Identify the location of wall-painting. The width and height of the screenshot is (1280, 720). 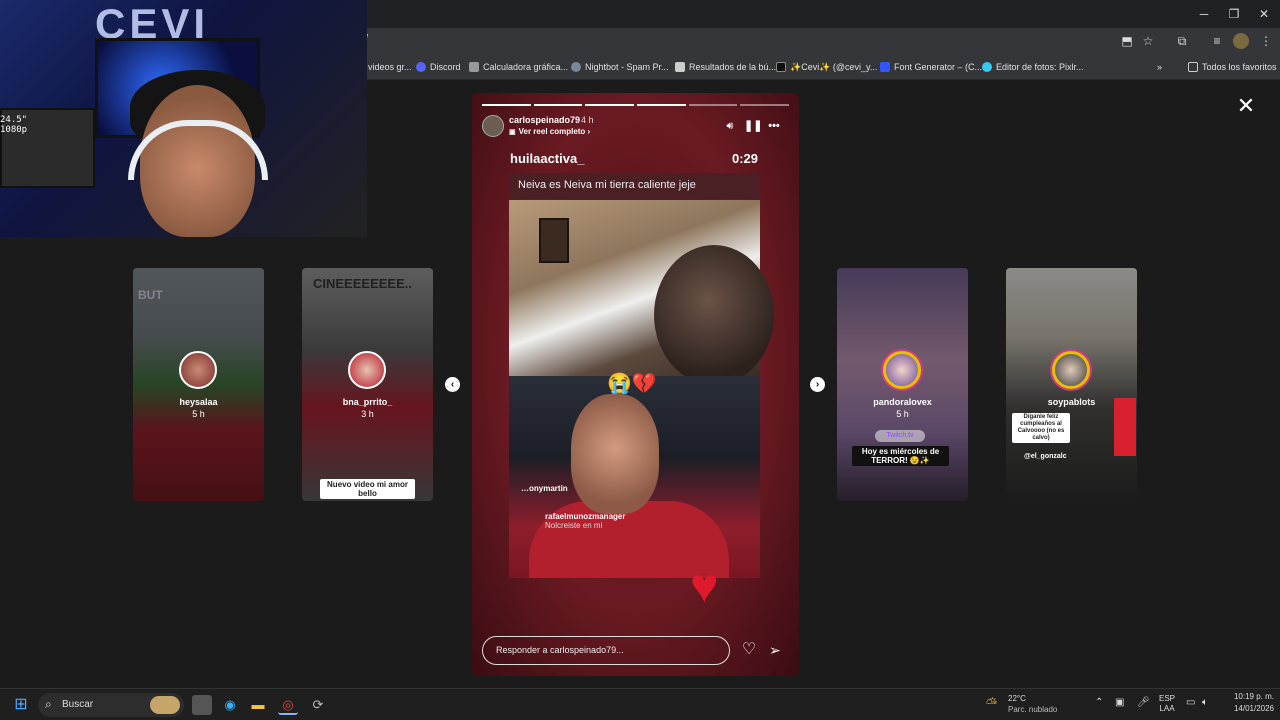
(554, 240).